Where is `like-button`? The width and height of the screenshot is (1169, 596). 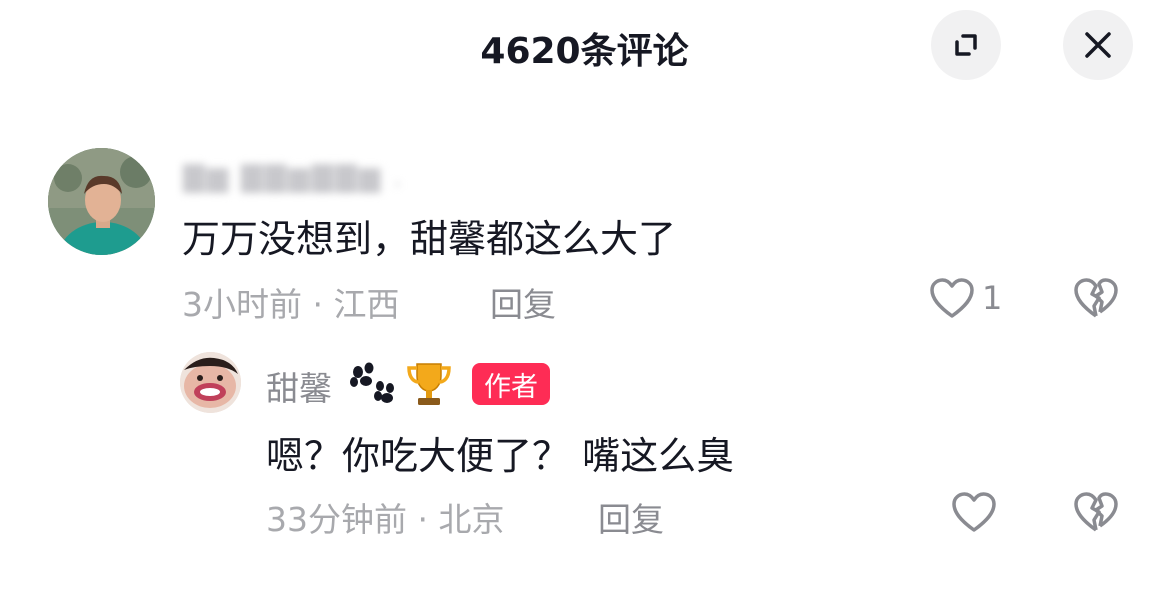 like-button is located at coordinates (974, 512).